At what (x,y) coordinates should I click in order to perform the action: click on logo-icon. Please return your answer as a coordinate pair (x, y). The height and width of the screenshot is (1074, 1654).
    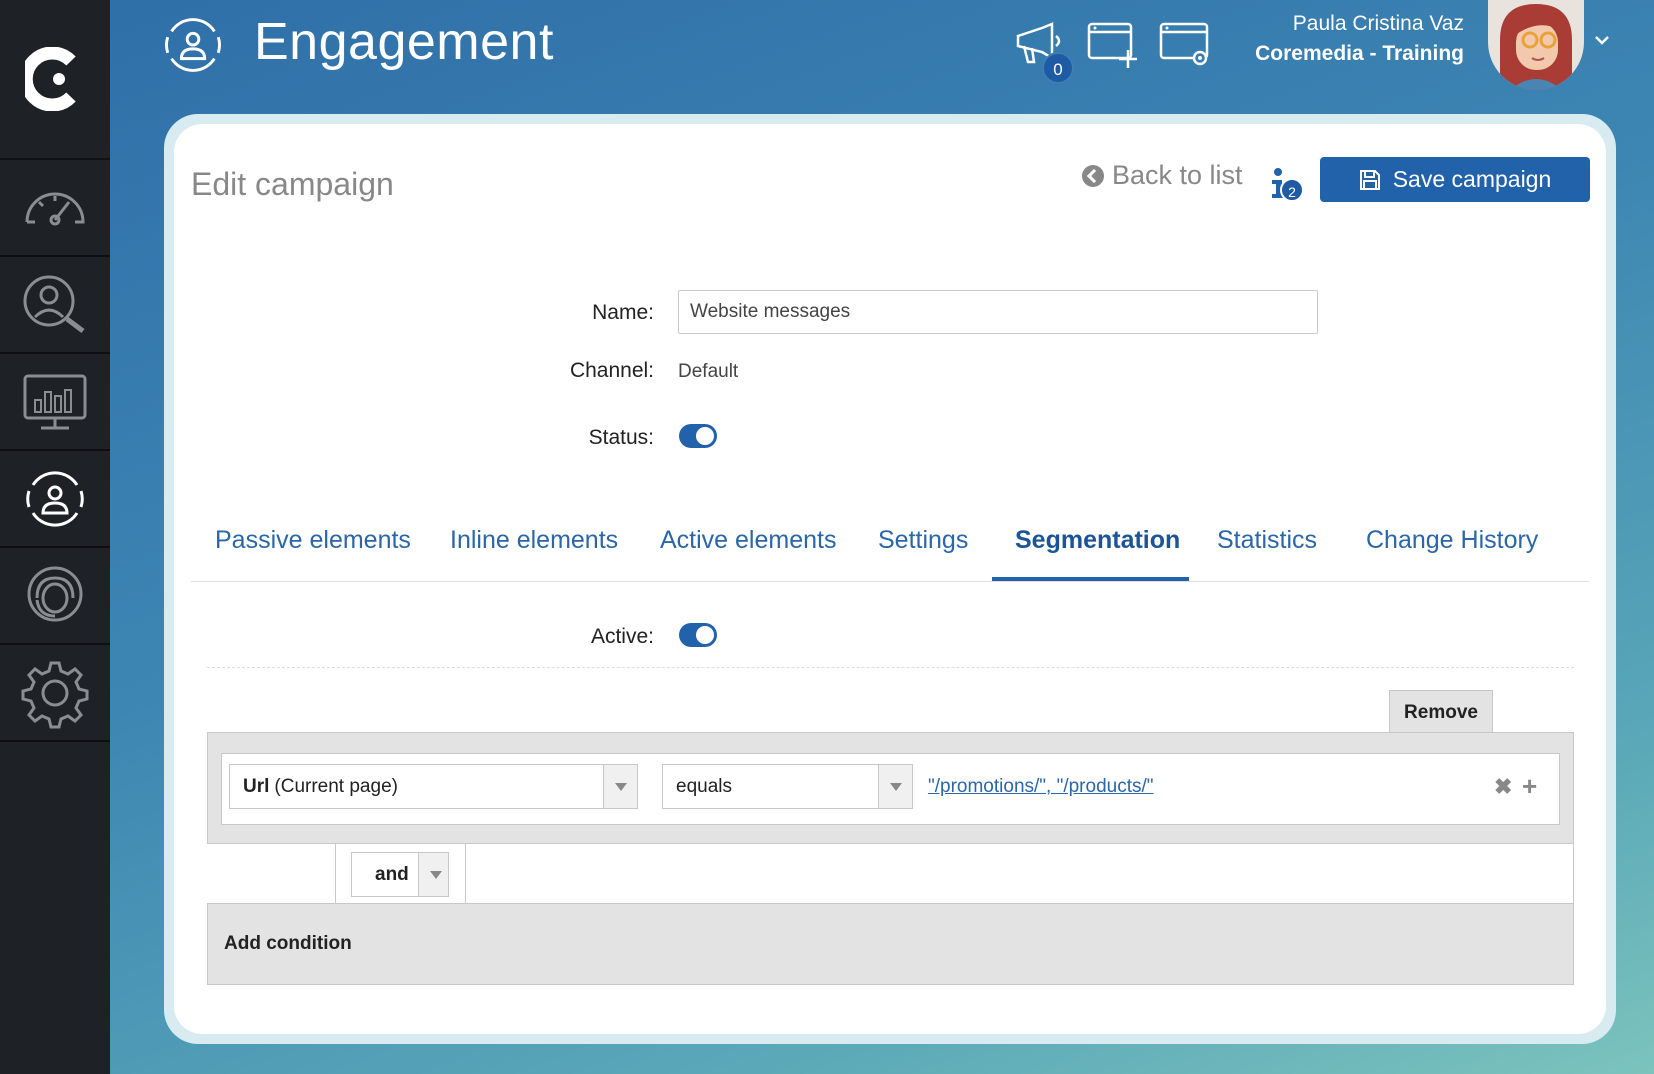
    Looking at the image, I should click on (50, 79).